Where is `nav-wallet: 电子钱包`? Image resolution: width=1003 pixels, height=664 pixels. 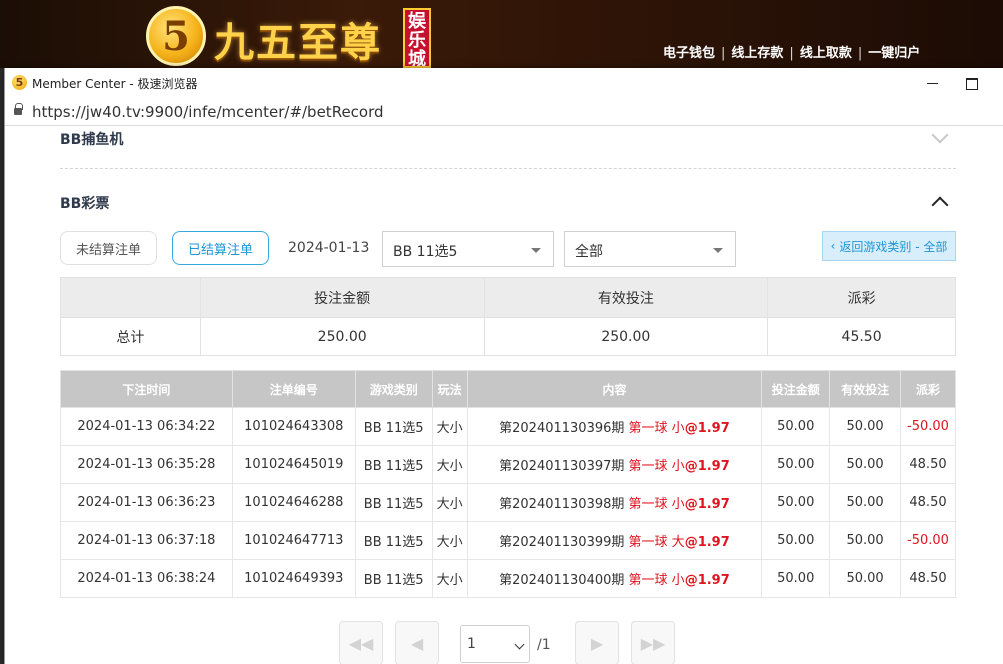 nav-wallet: 电子钱包 is located at coordinates (689, 53).